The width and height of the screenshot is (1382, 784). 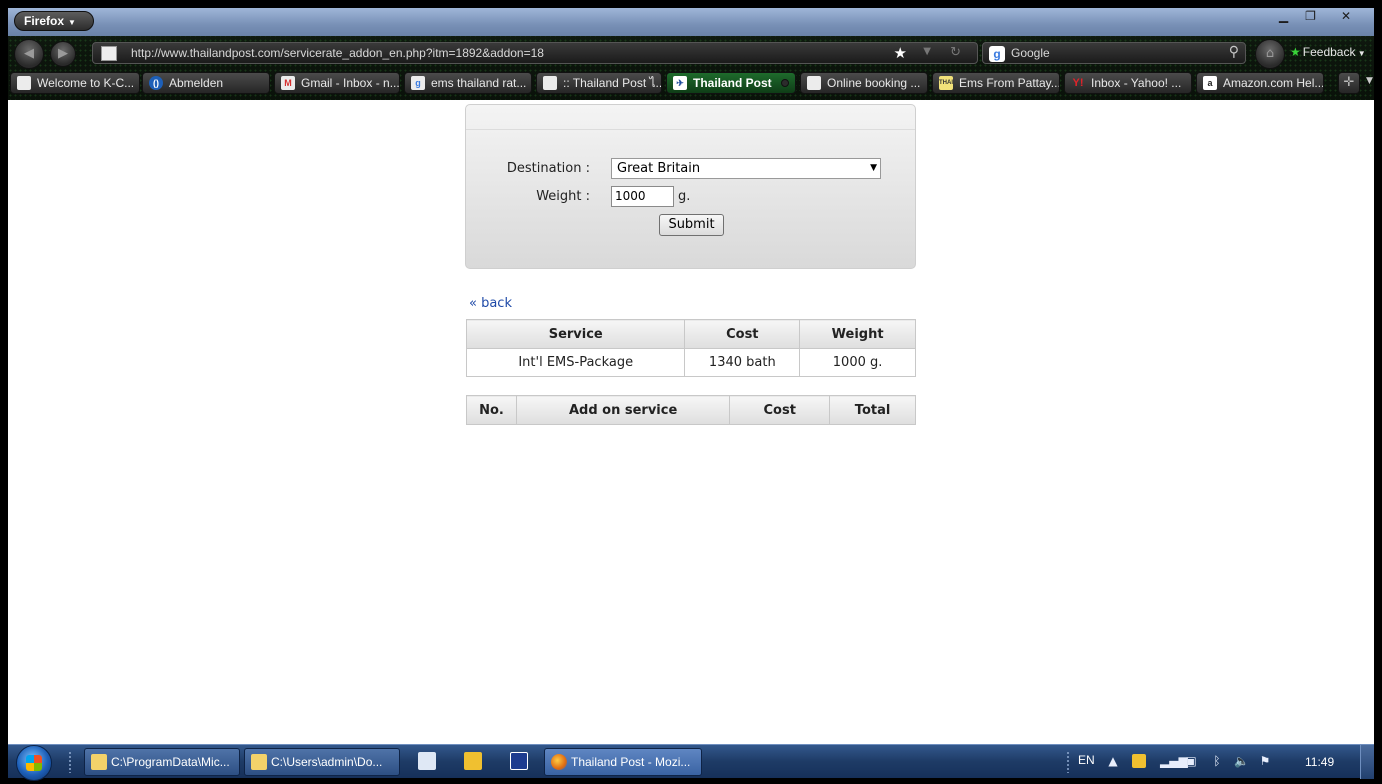 What do you see at coordinates (1191, 761) in the screenshot?
I see `network-icon: ▣` at bounding box center [1191, 761].